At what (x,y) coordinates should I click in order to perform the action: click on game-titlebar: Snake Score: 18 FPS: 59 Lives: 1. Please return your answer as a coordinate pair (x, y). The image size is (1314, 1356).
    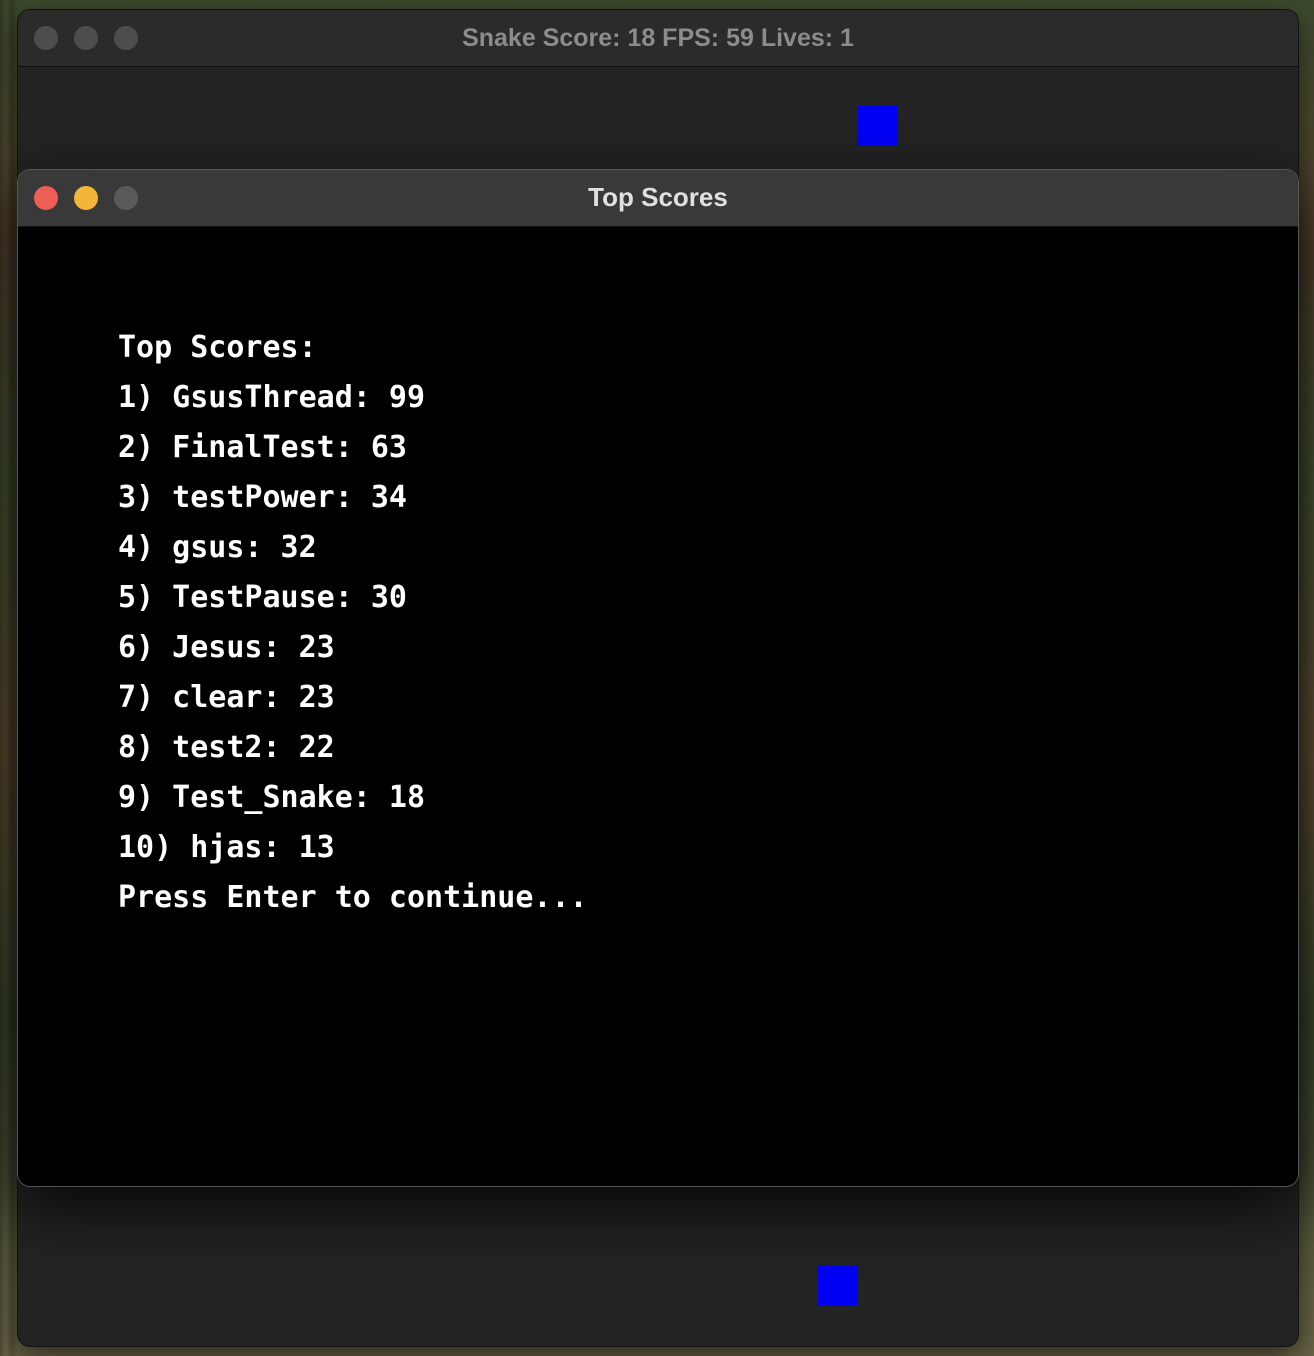
    Looking at the image, I should click on (658, 38).